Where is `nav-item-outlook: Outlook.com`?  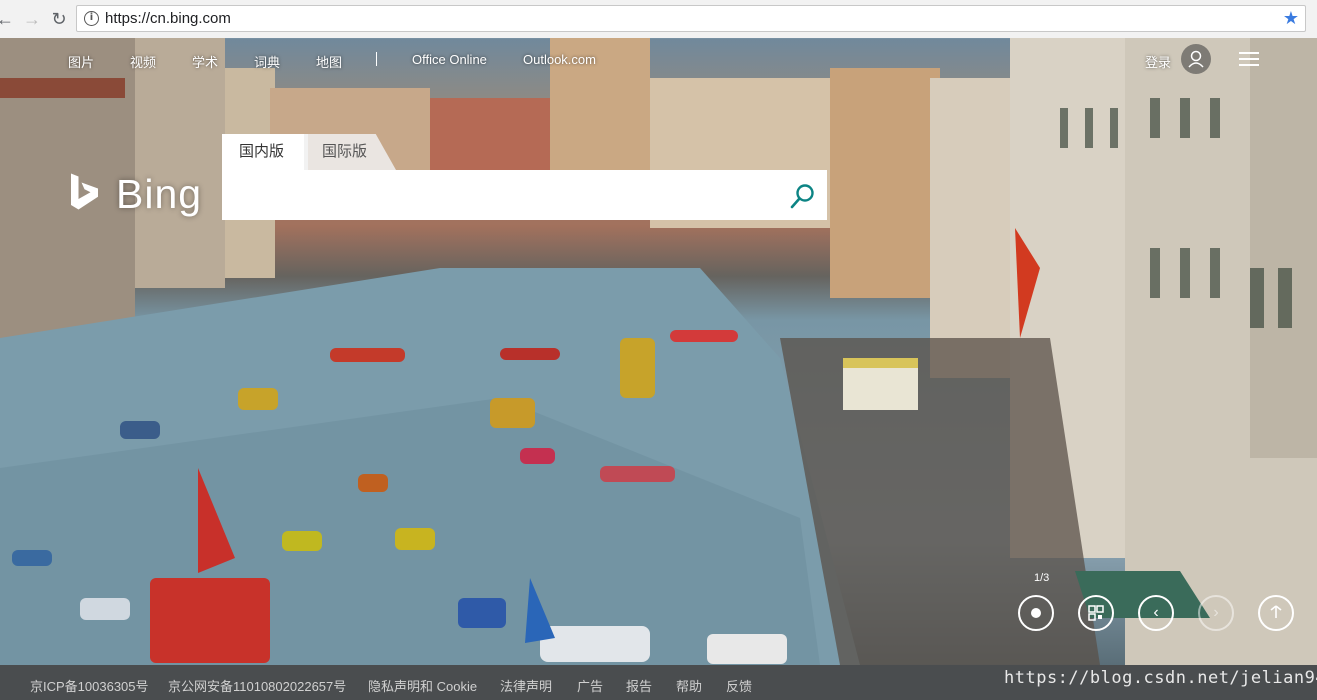 nav-item-outlook: Outlook.com is located at coordinates (559, 59).